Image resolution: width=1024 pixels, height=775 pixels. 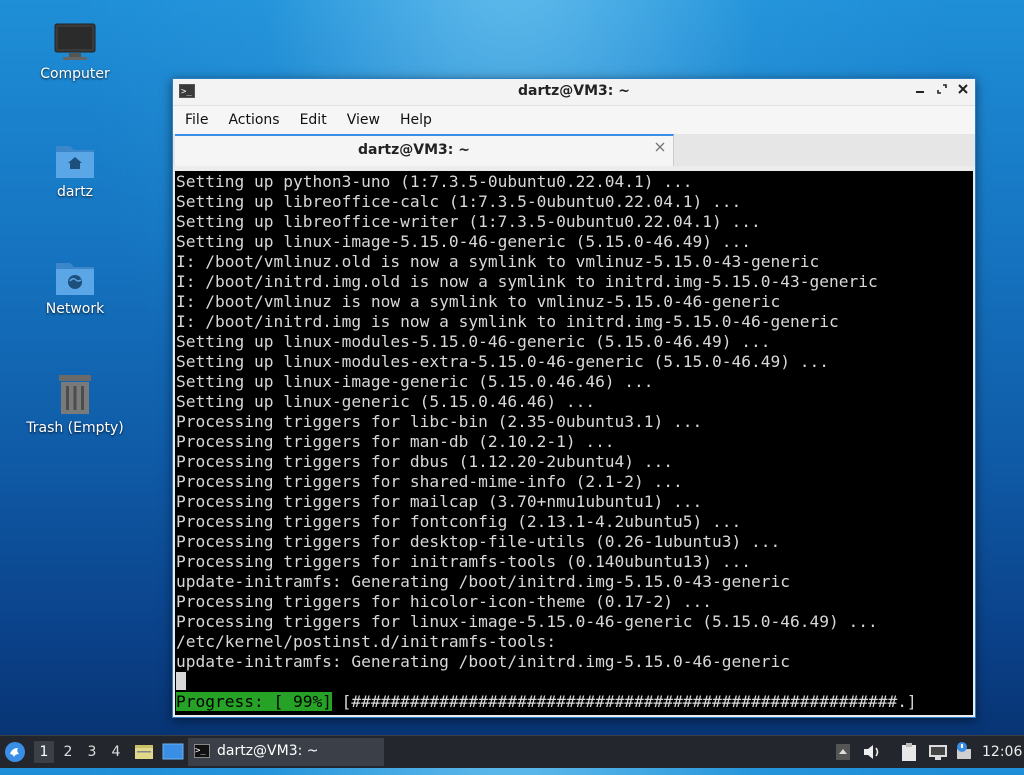 I want to click on desktop-icon-trash: Trash (Empty), so click(x=75, y=404).